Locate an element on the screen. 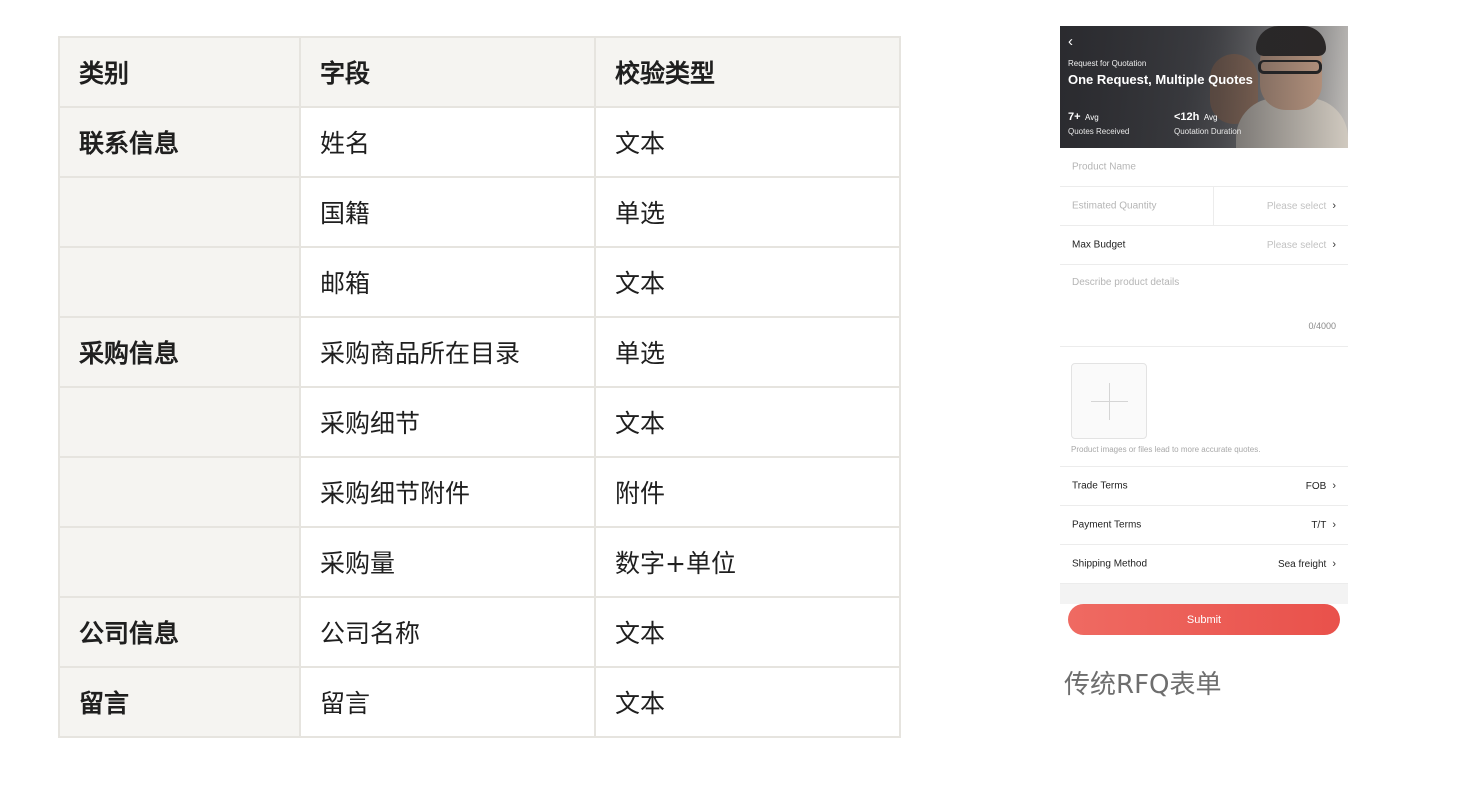 This screenshot has width=1470, height=786. row-field: 邮箱 is located at coordinates (447, 282).